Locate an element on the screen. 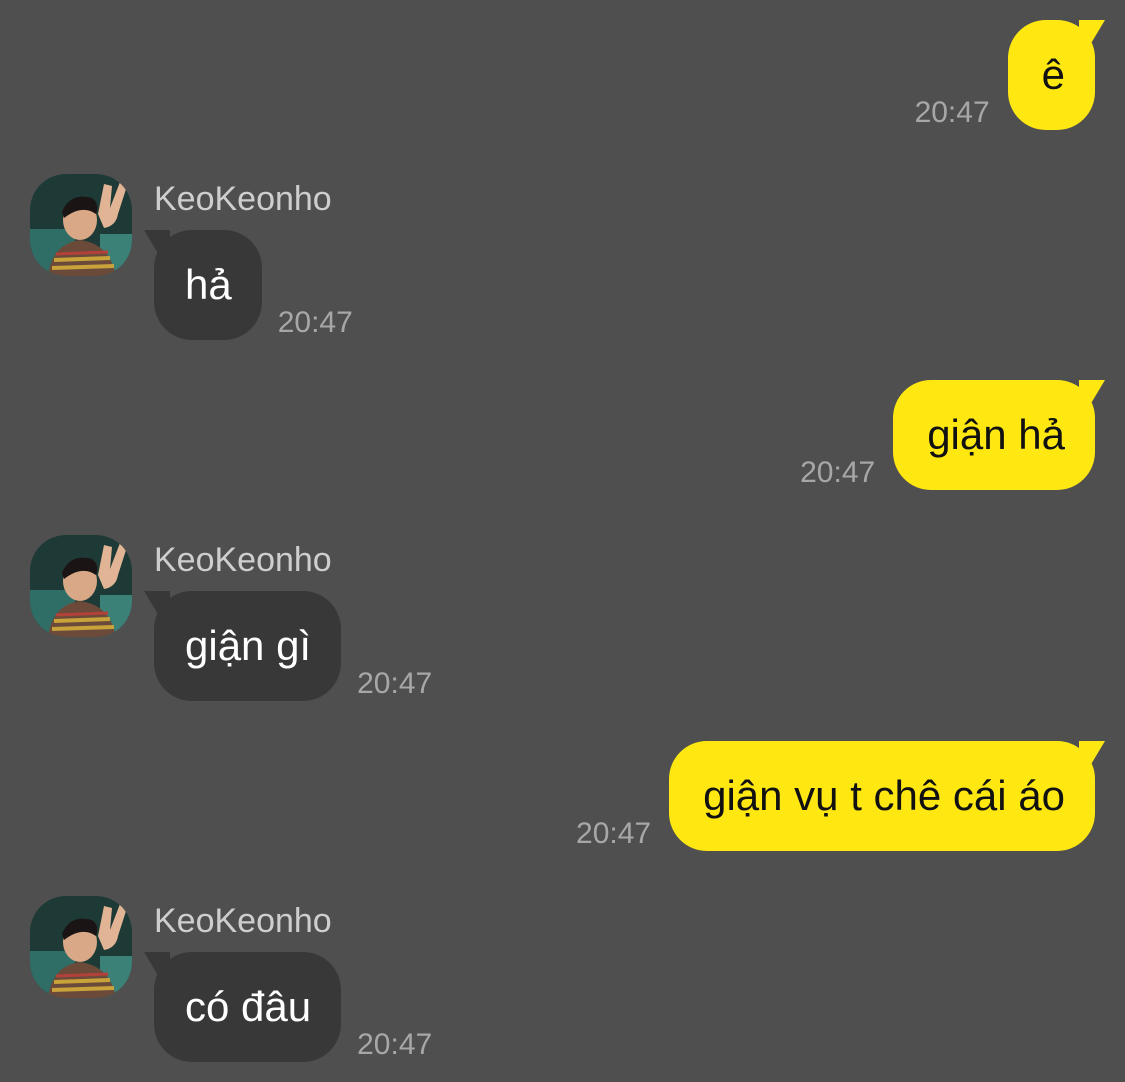  incoming-message-row: có đâu 20:47 is located at coordinates (293, 1007).